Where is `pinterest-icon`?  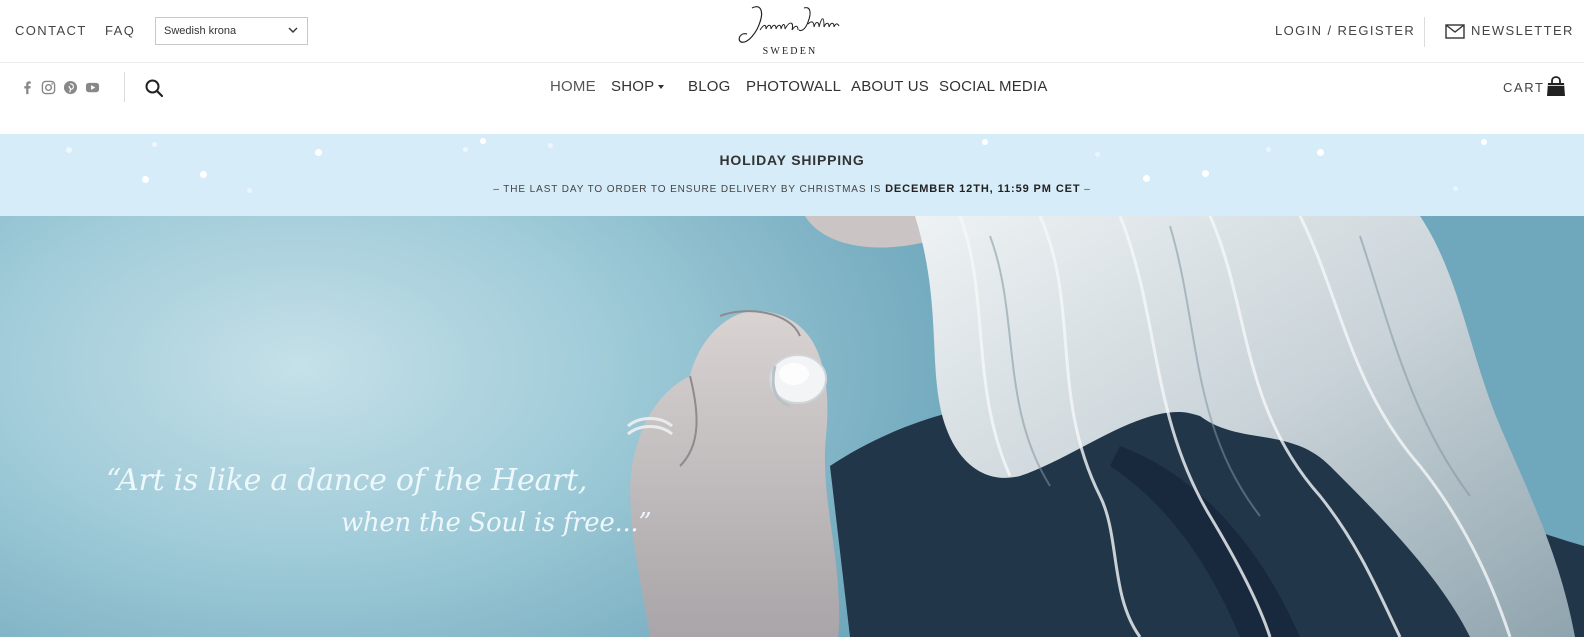
pinterest-icon is located at coordinates (70, 87).